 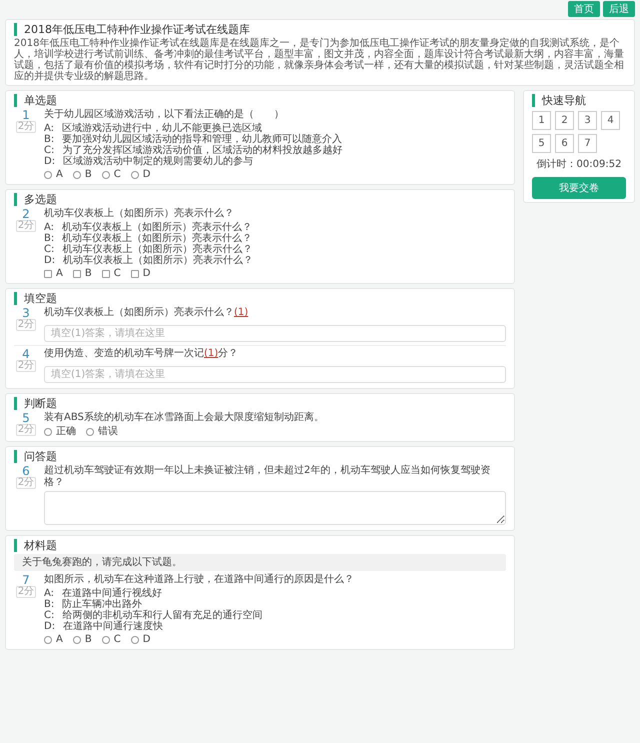 What do you see at coordinates (202, 150) in the screenshot?
I see `option-text: 为了充分发挥区域游戏活动价值，区域活动的材料投放越多越好` at bounding box center [202, 150].